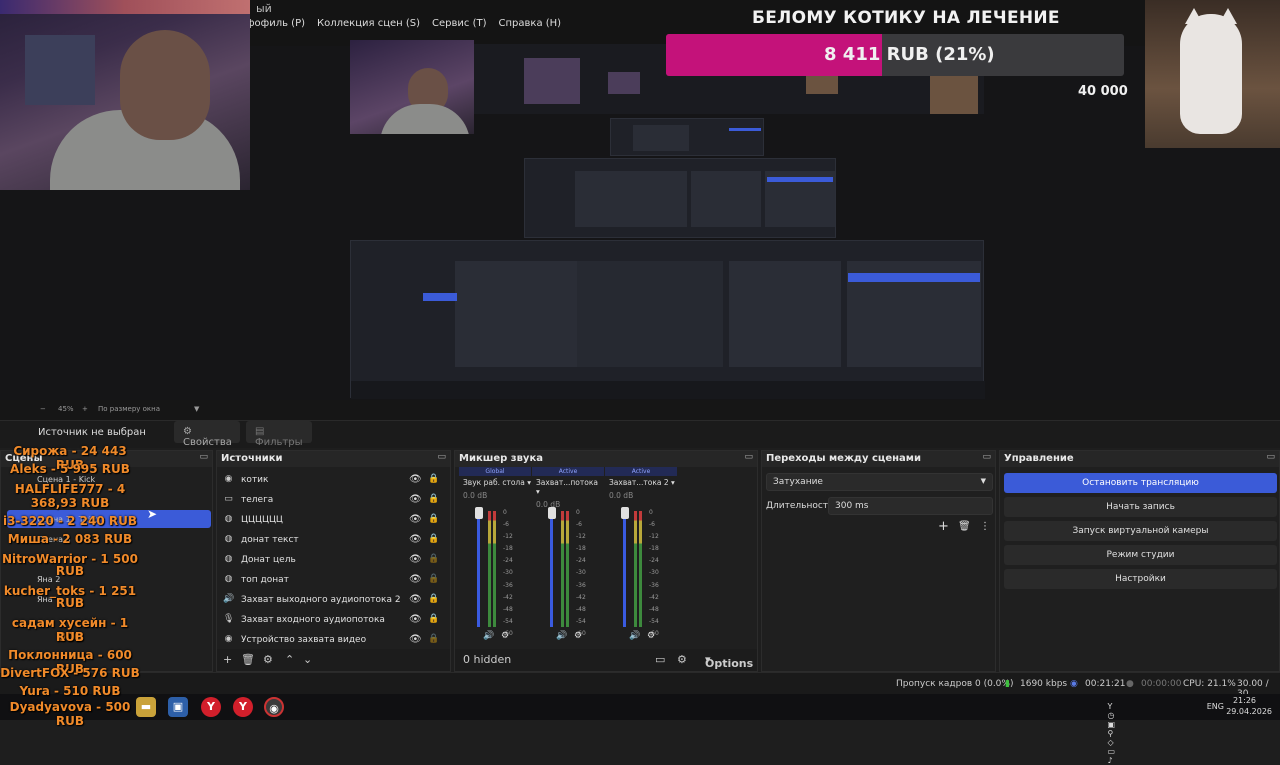  What do you see at coordinates (333, 581) in the screenshot?
I see `source-item: ◍ топ донат 👁 🔒` at bounding box center [333, 581].